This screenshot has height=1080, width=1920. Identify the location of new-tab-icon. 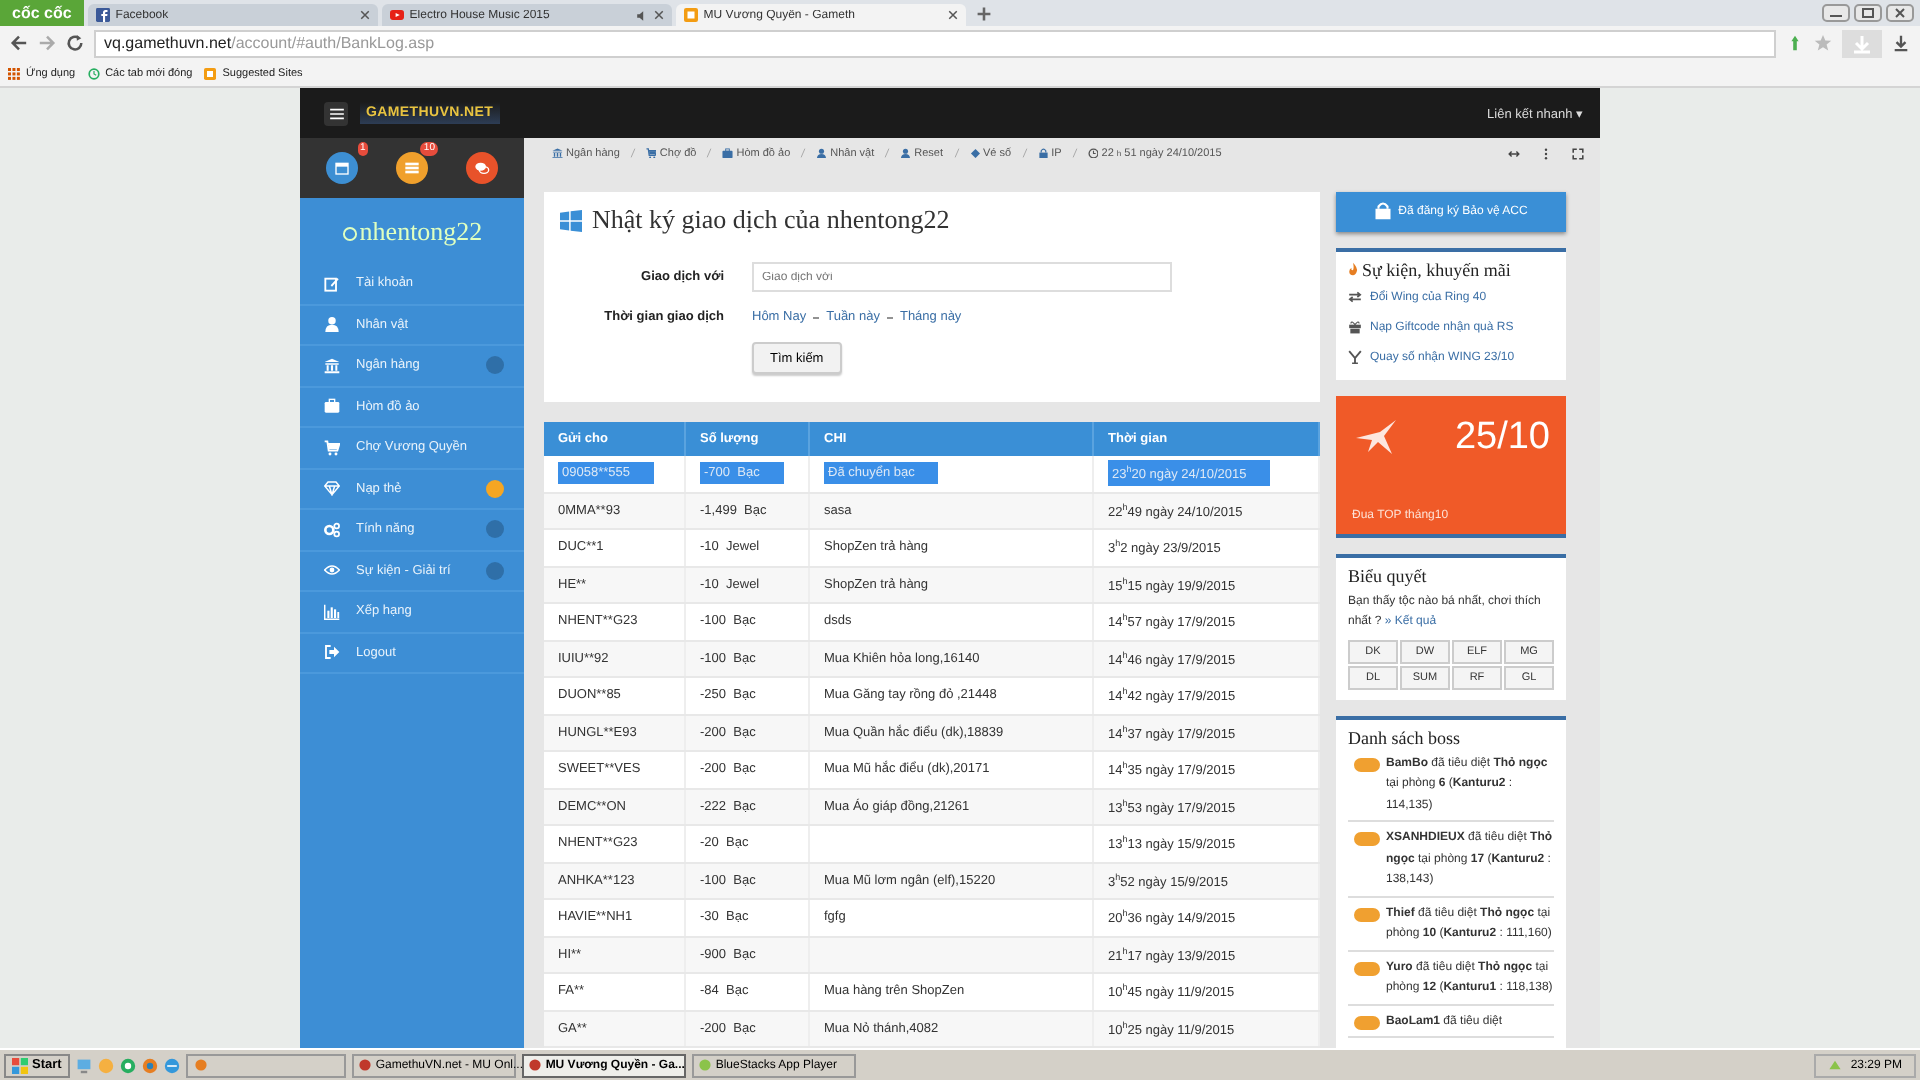
(983, 14).